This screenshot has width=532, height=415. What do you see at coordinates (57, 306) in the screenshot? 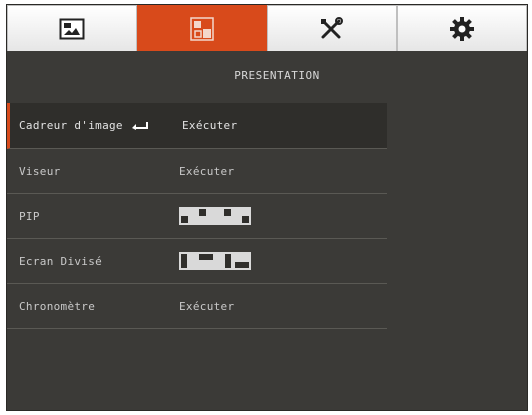
I see `menu-item-label: Chronomètre` at bounding box center [57, 306].